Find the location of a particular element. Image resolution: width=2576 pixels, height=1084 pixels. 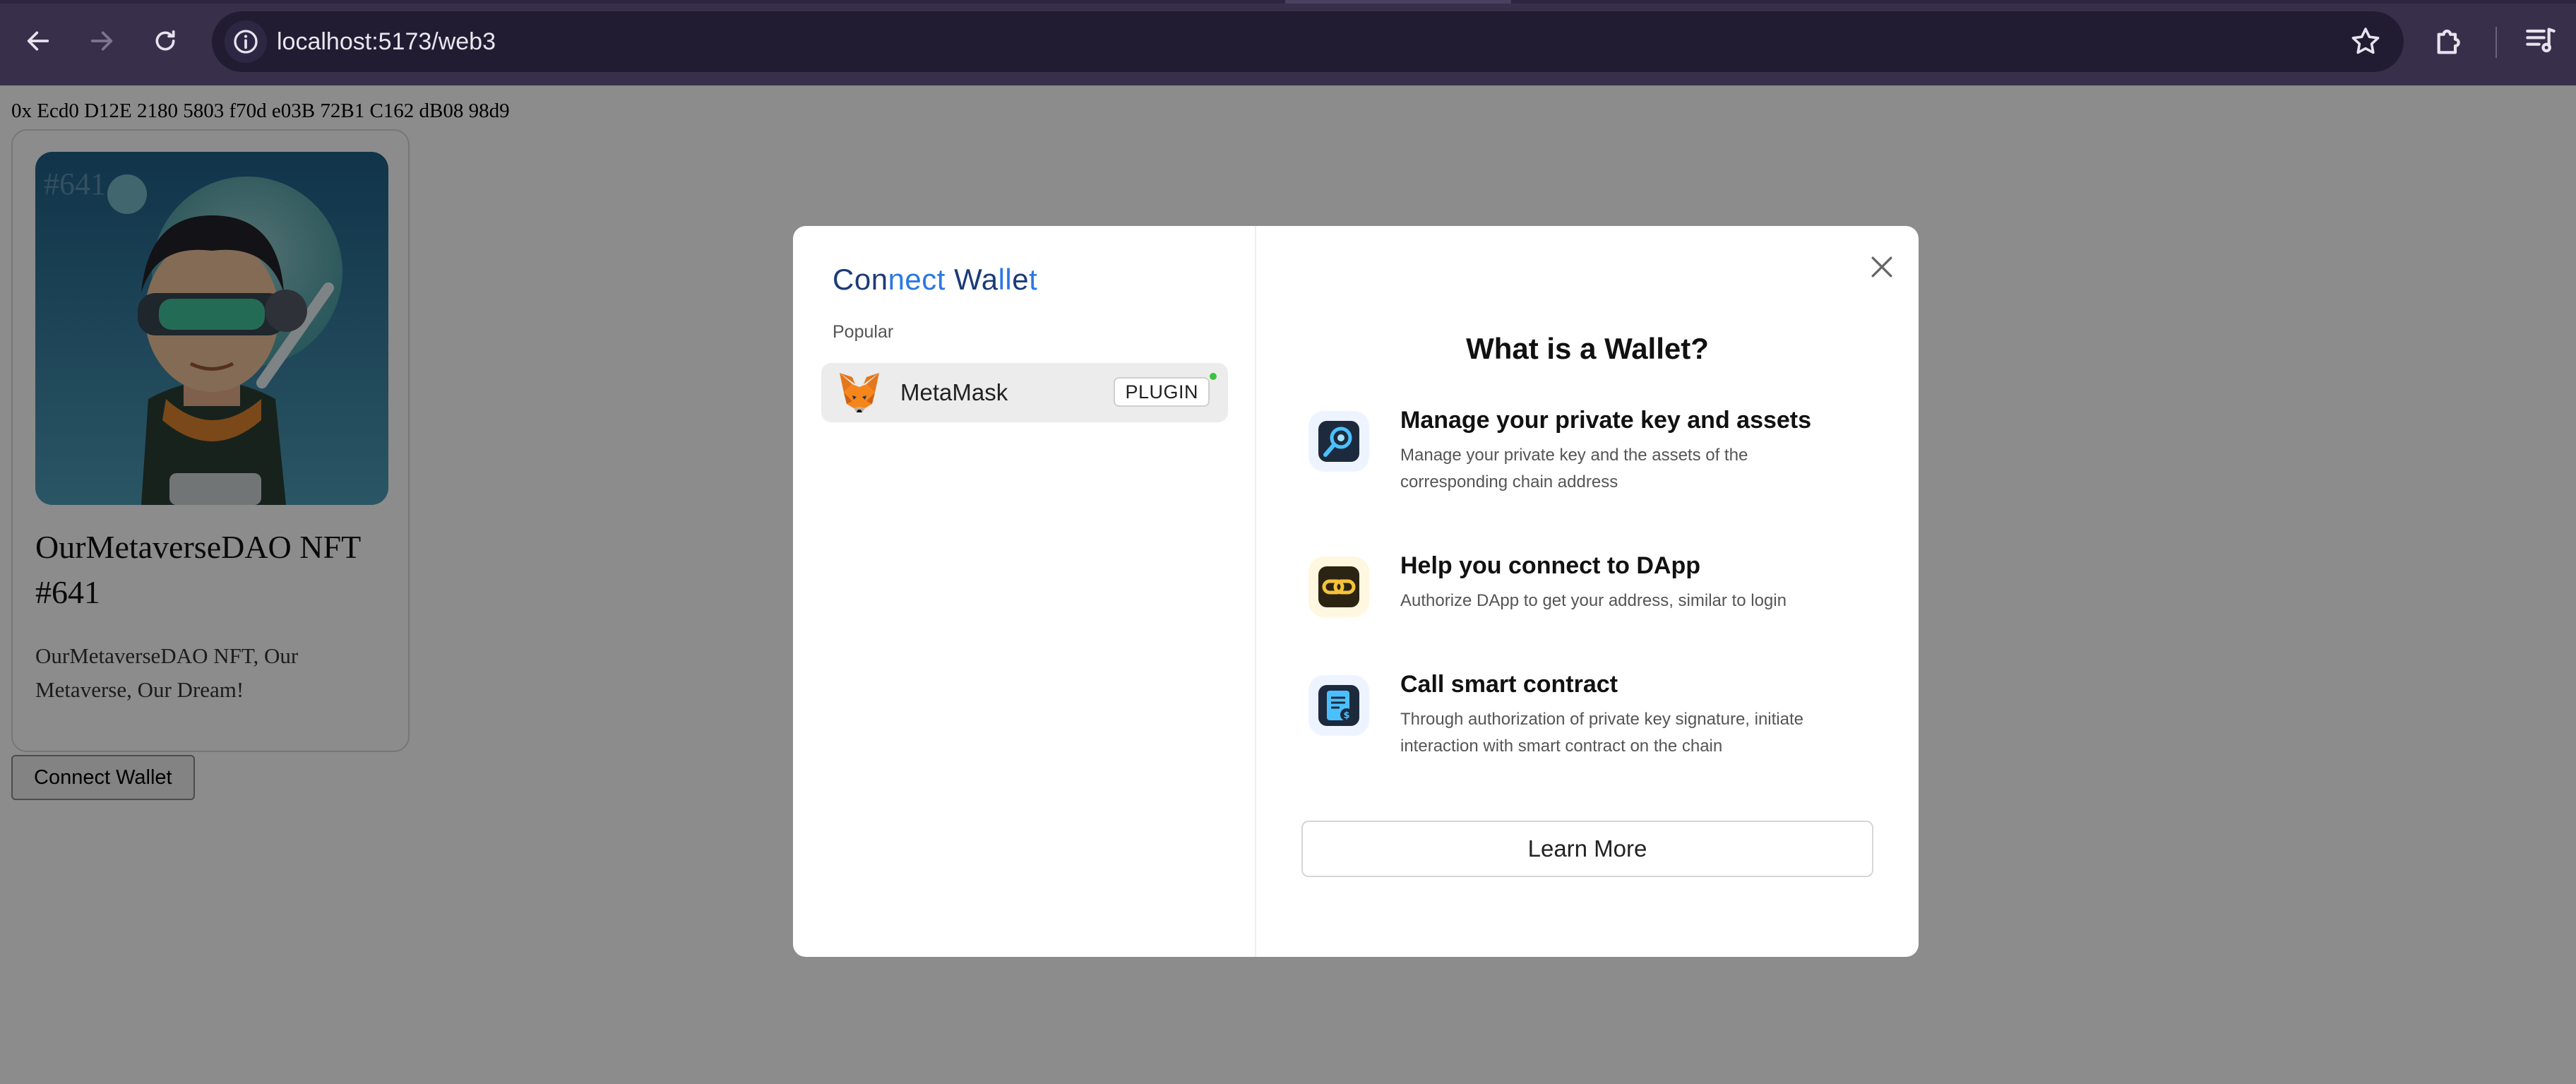

wallet-list-panel: Connect Wallet Popular MetaMask PLUGIN is located at coordinates (1024, 591).